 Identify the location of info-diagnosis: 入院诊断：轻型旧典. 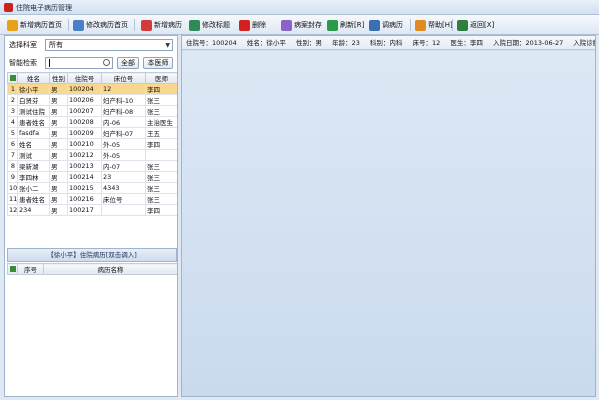
(584, 43).